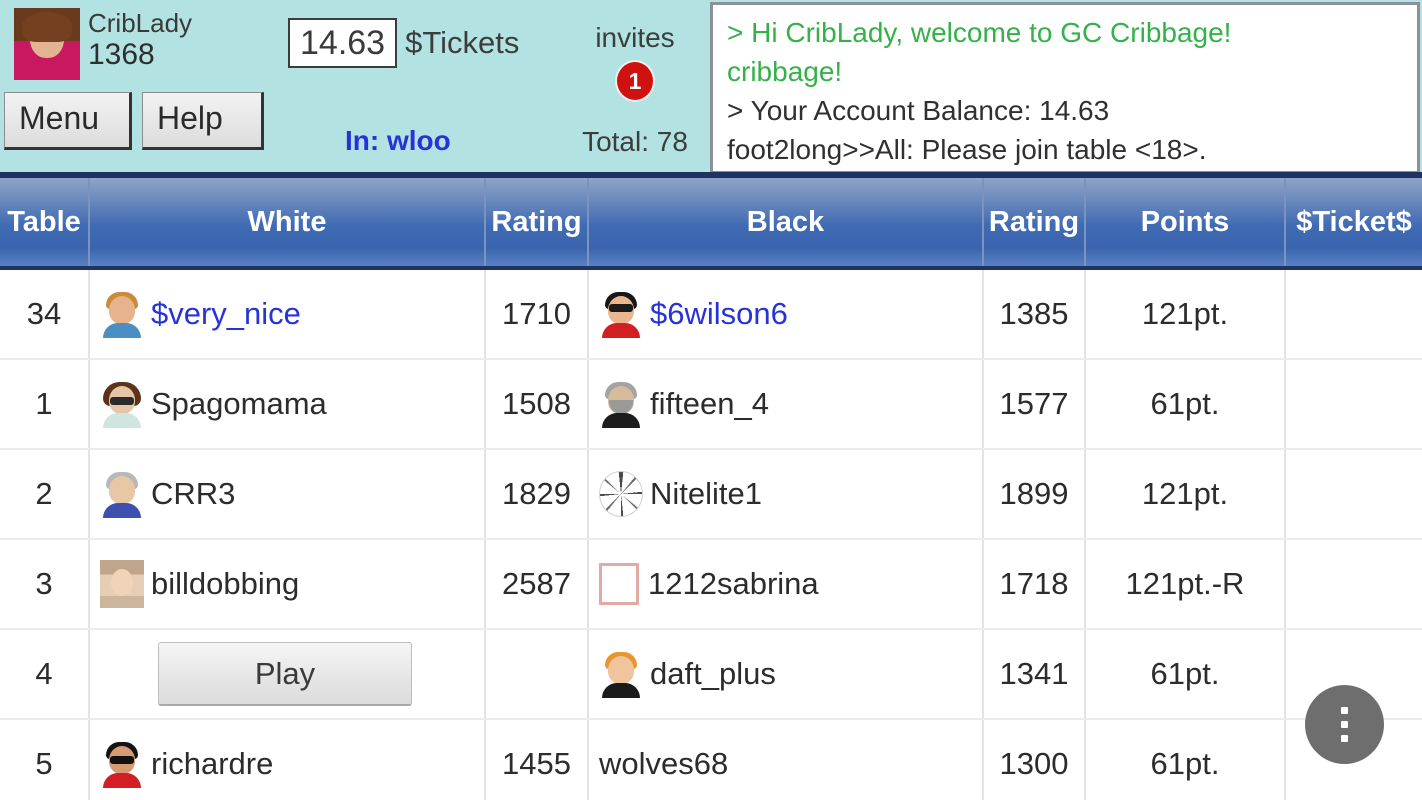 The image size is (1422, 800). Describe the element at coordinates (785, 71) in the screenshot. I see `chat-line: cribbage!` at that location.